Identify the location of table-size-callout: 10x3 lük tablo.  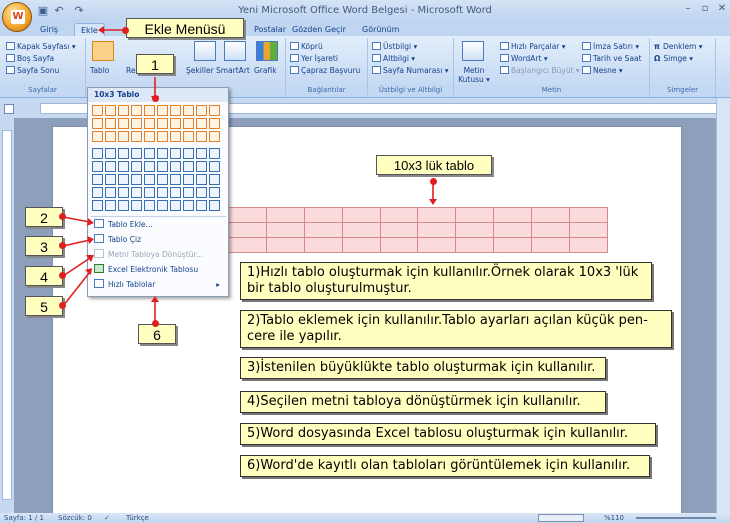
(434, 165).